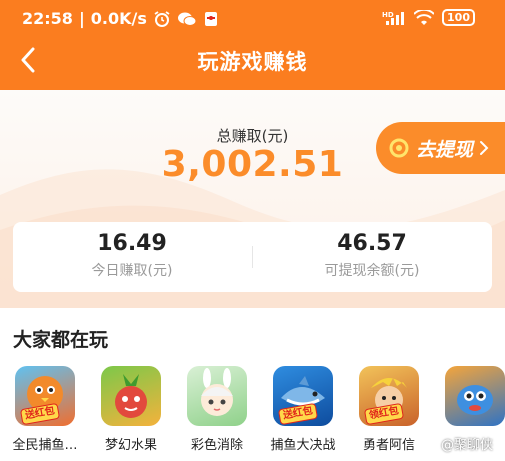  I want to click on withdrawable-balance-value: 46.57, so click(372, 243).